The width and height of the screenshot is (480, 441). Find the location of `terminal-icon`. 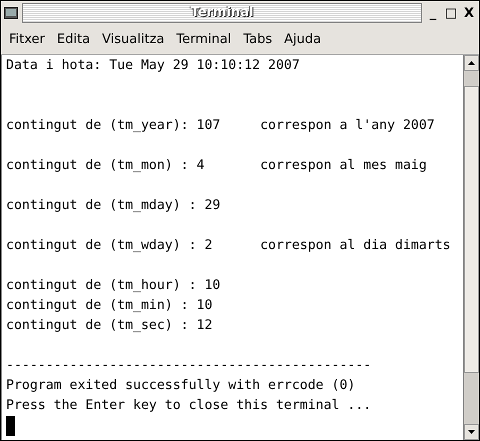

terminal-icon is located at coordinates (11, 13).